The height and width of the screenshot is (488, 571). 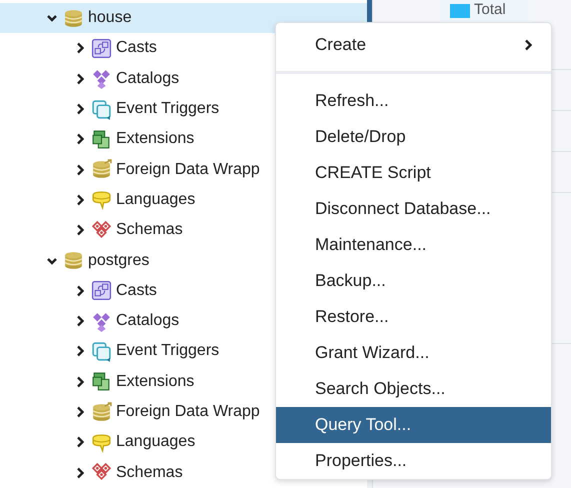 What do you see at coordinates (413, 173) in the screenshot?
I see `menu-item: CREATE Script` at bounding box center [413, 173].